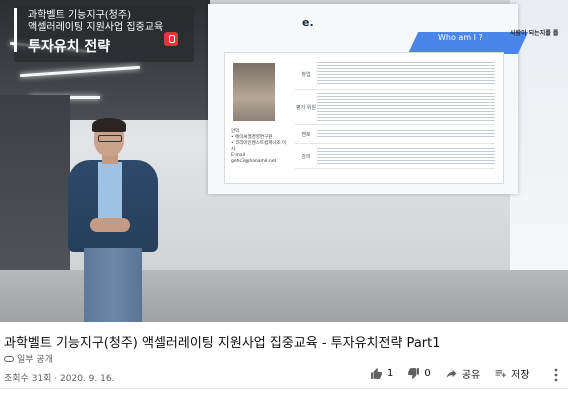  Describe the element at coordinates (520, 375) in the screenshot. I see `save-label: 저장` at that location.